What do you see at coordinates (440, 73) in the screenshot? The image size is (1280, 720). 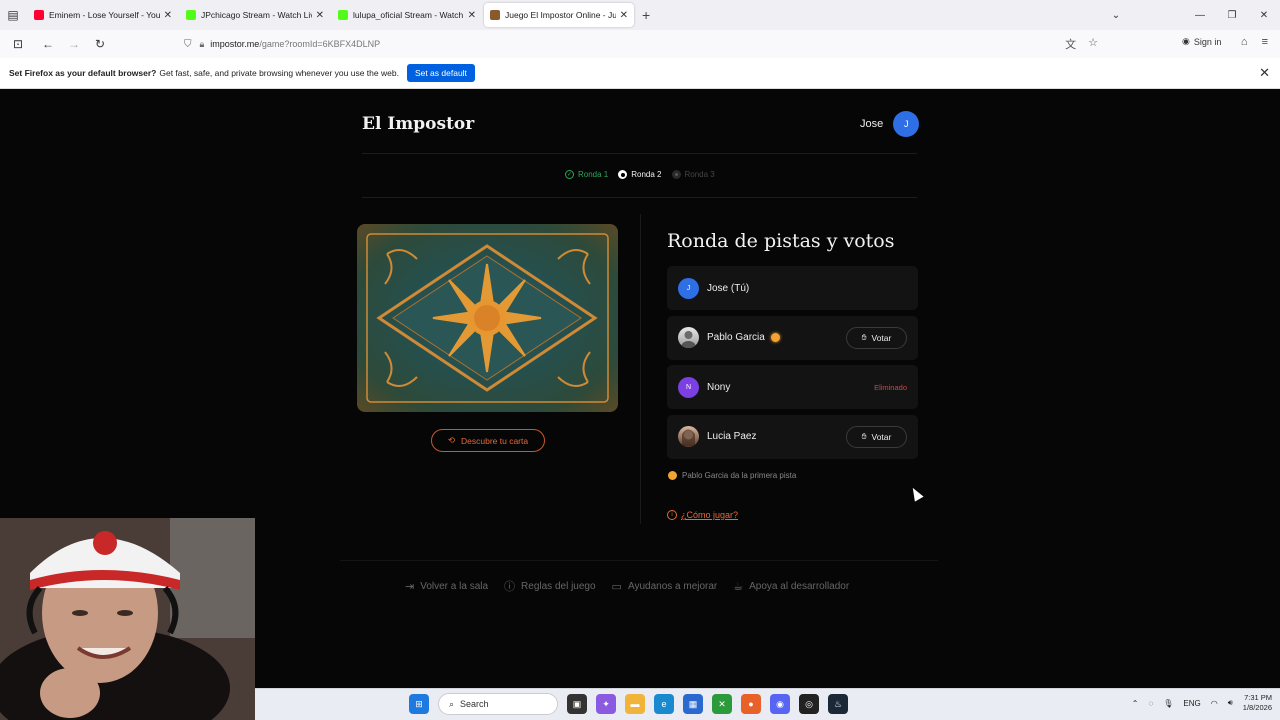 I see `set-as-default-button: Set as default` at bounding box center [440, 73].